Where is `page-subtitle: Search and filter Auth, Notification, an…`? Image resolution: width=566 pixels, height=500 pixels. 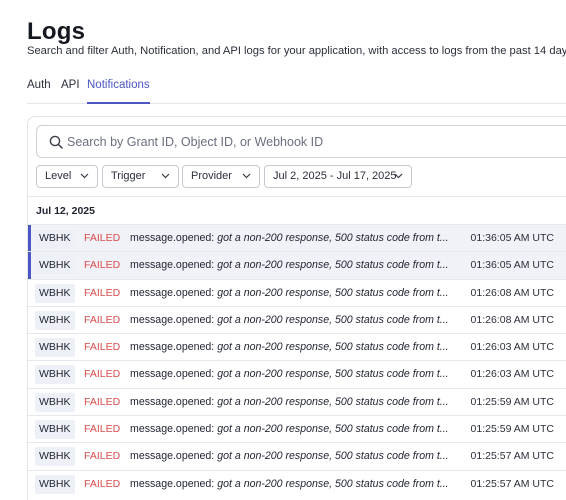 page-subtitle: Search and filter Auth, Notification, an… is located at coordinates (296, 51).